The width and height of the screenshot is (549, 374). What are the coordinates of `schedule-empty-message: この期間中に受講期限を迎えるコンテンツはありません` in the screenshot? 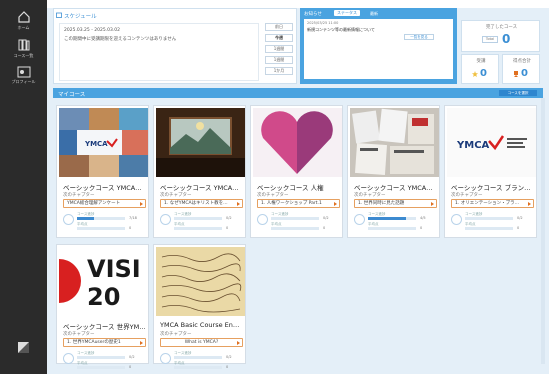 It's located at (120, 39).